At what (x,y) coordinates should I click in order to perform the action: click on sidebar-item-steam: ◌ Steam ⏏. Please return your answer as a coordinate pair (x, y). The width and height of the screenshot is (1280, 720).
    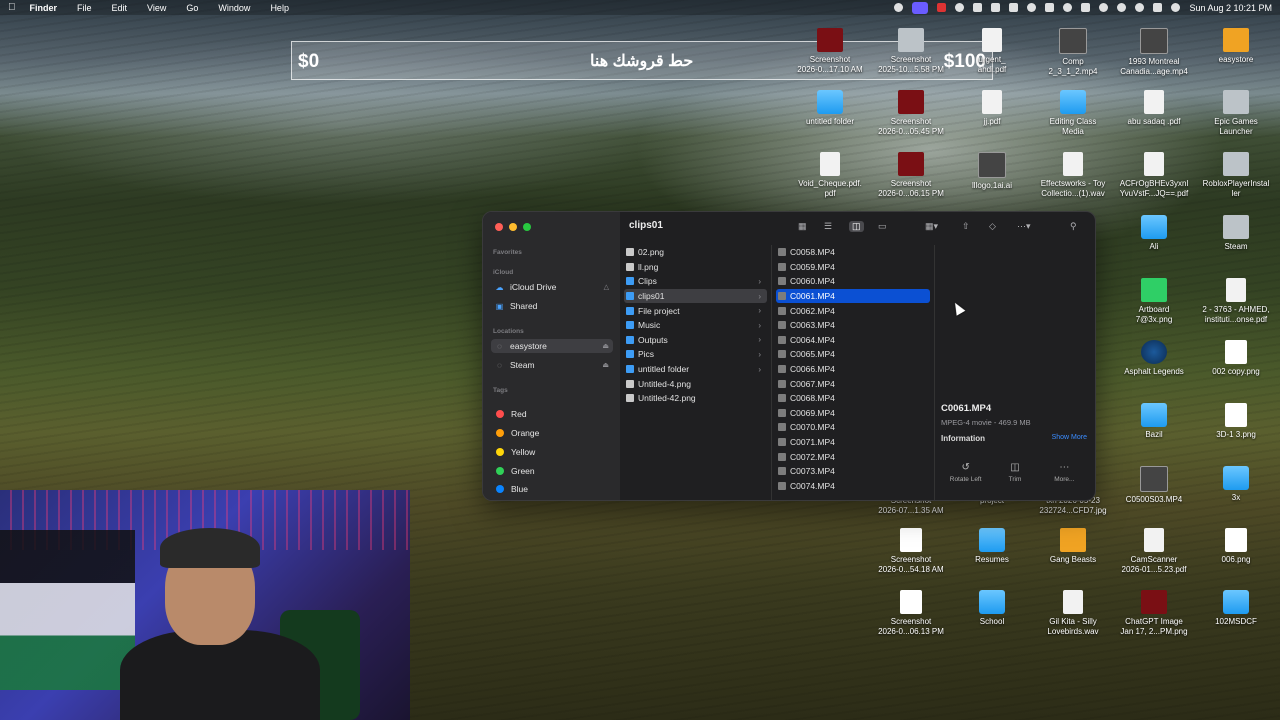
    Looking at the image, I should click on (552, 365).